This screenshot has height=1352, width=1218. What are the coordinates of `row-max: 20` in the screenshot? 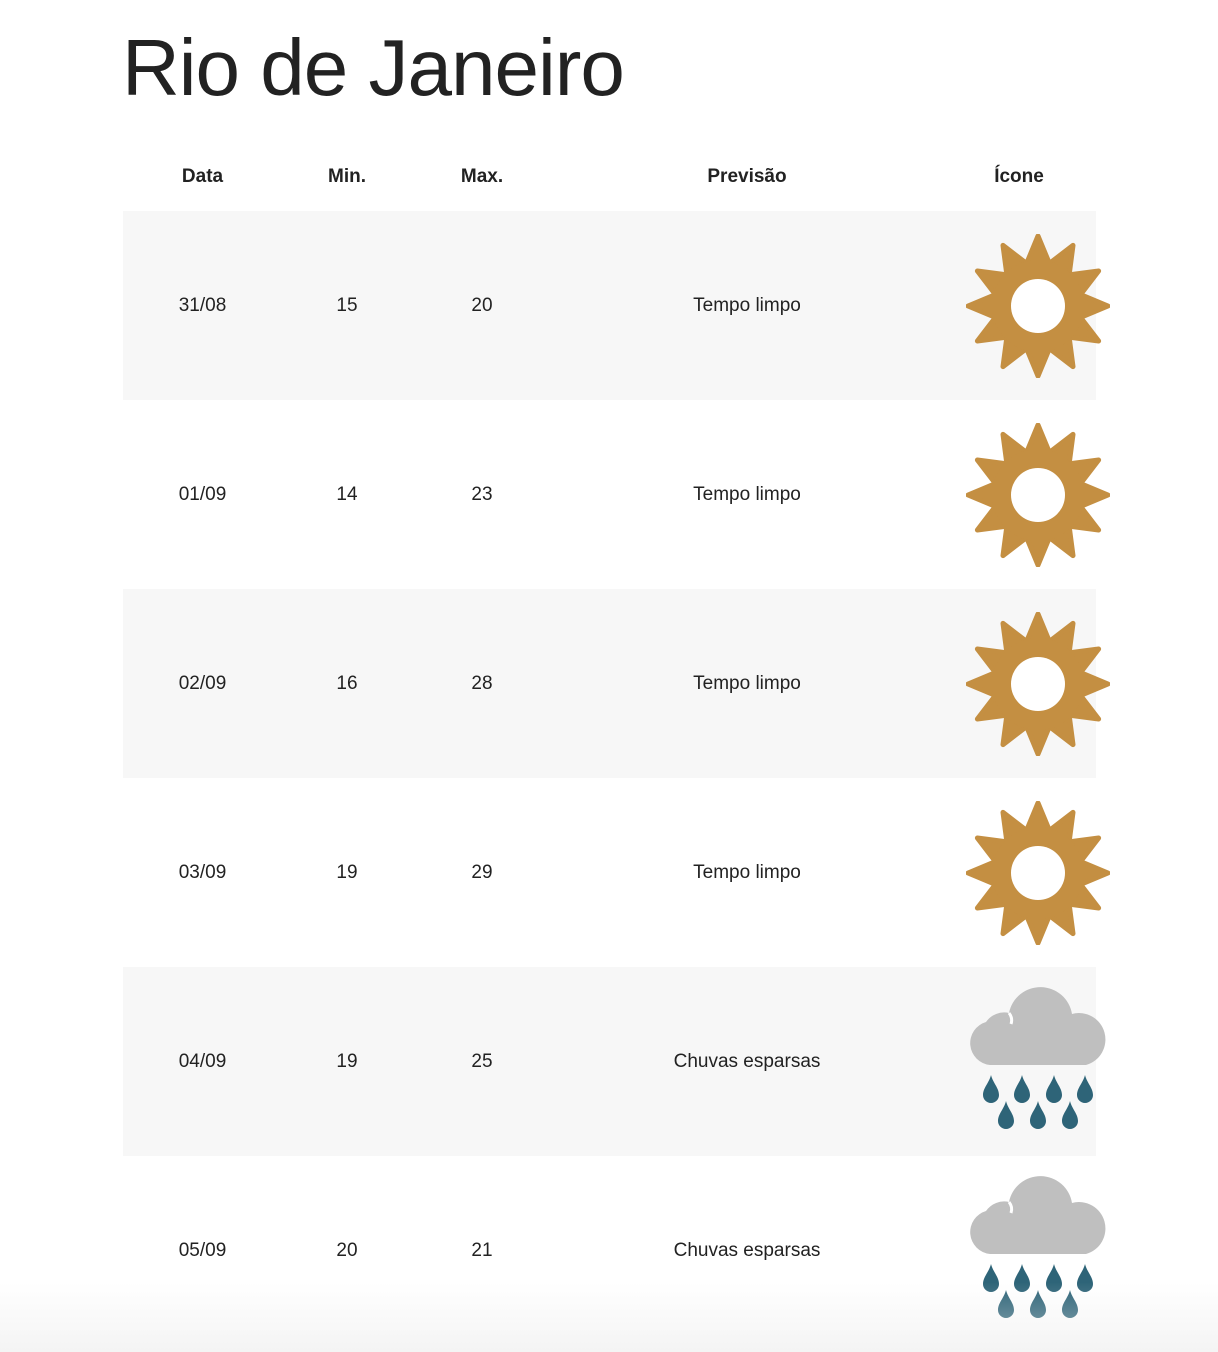 It's located at (482, 305).